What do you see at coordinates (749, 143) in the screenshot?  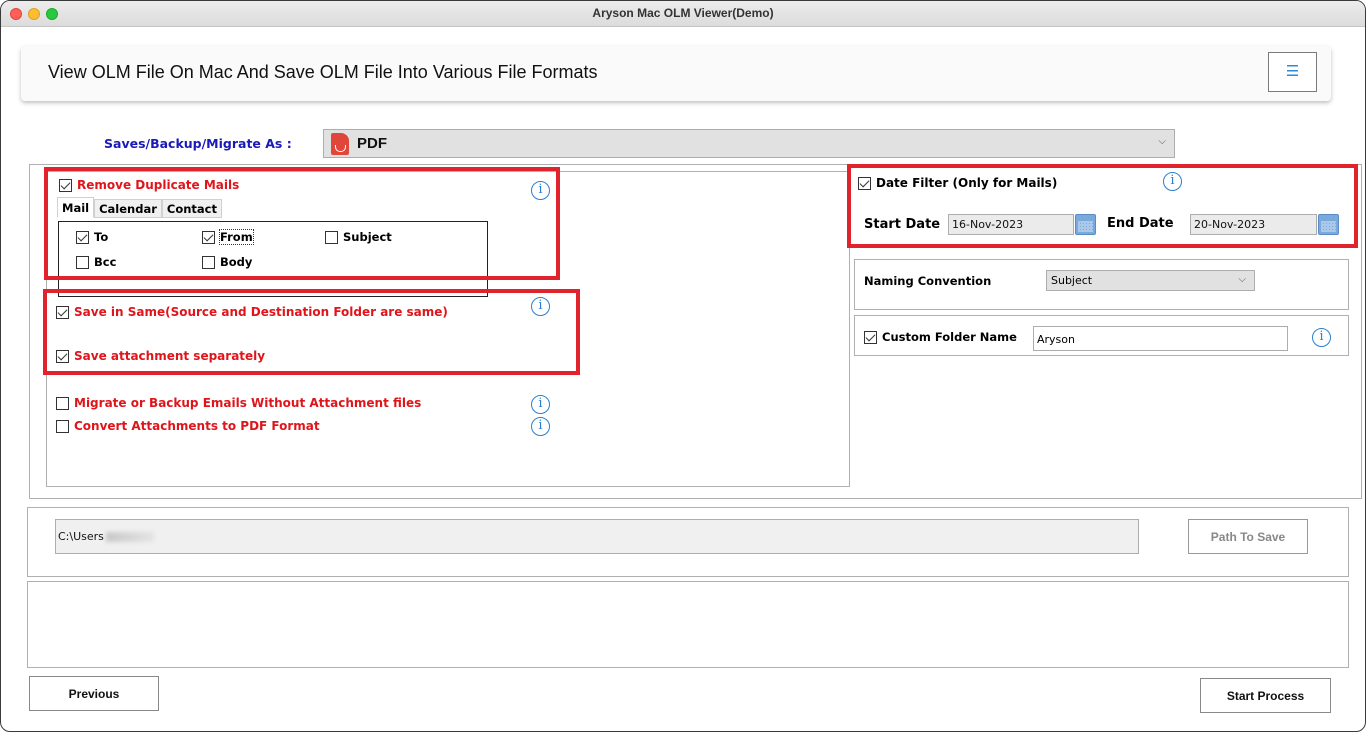 I see `save-format-select: PDF ⌵` at bounding box center [749, 143].